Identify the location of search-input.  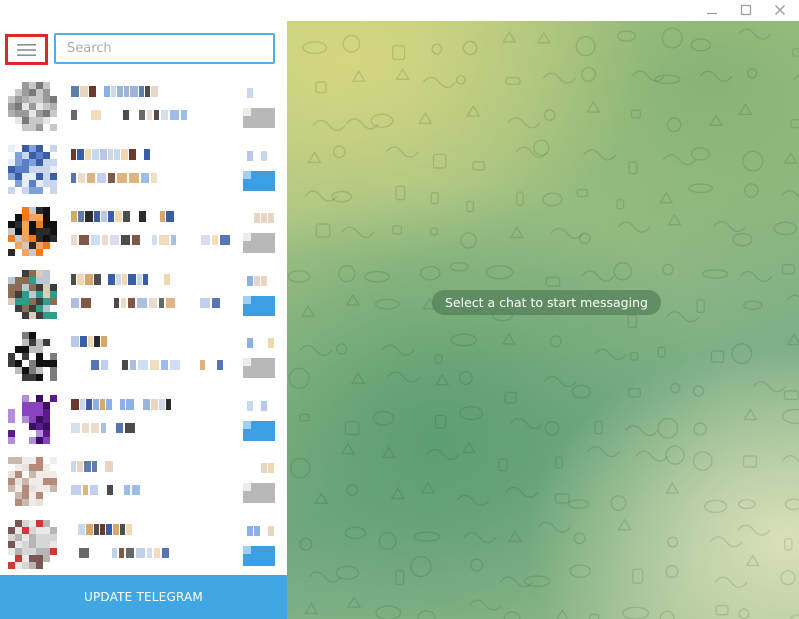
(164, 48).